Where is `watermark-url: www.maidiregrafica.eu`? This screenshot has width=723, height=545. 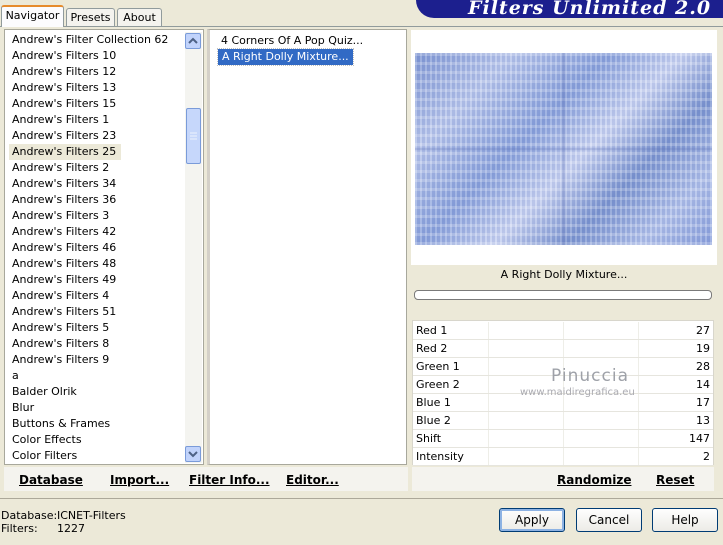
watermark-url: www.maidiregrafica.eu is located at coordinates (577, 392).